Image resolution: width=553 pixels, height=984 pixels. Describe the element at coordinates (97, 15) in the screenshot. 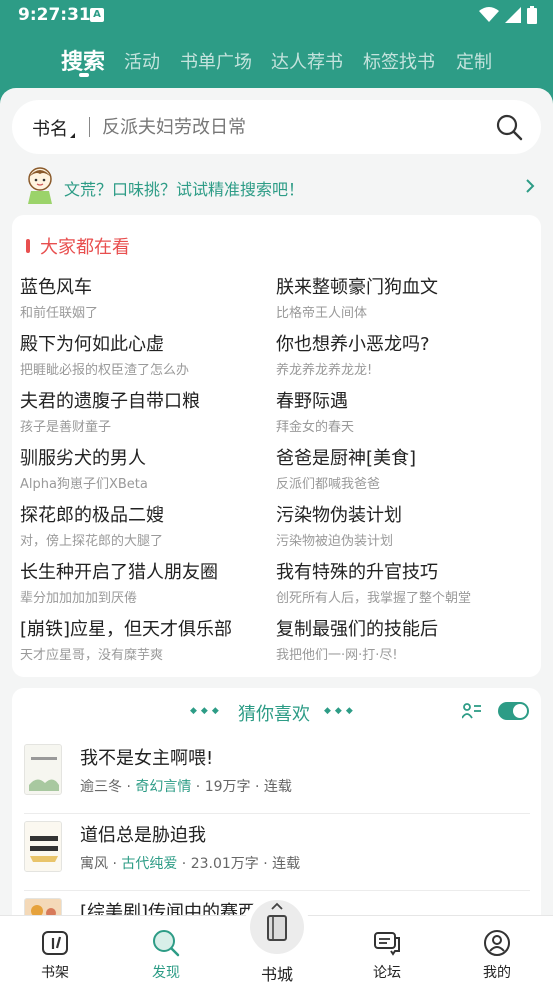

I see `notification-a-icon: A` at that location.